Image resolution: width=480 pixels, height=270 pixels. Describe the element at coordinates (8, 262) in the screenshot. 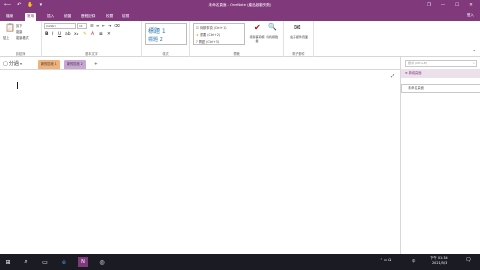

I see `start-icon: ⊞` at that location.